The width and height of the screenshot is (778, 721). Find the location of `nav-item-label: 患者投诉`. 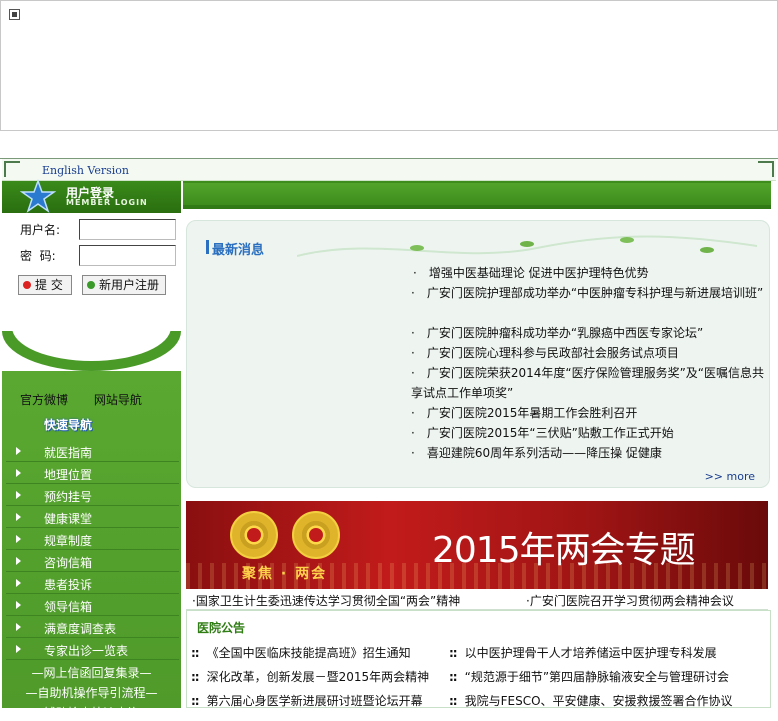

nav-item-label: 患者投诉 is located at coordinates (68, 585).